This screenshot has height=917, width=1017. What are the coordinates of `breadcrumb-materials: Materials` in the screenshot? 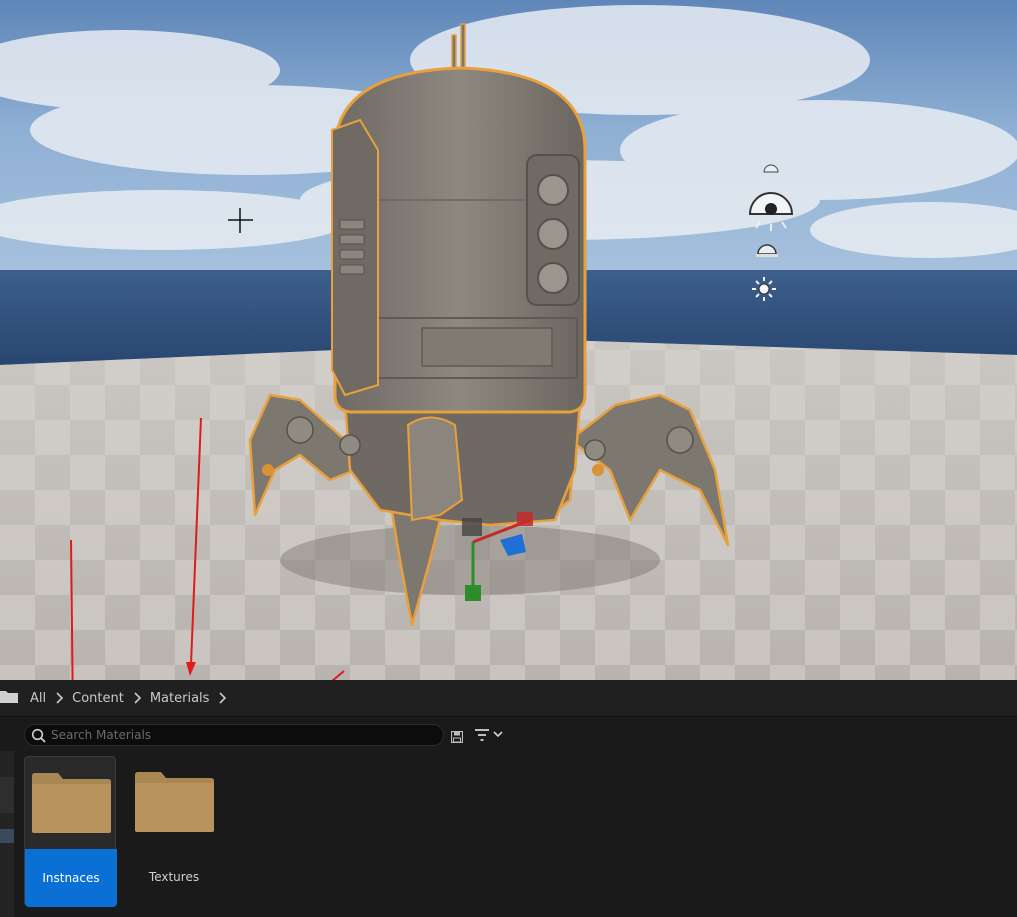 It's located at (180, 698).